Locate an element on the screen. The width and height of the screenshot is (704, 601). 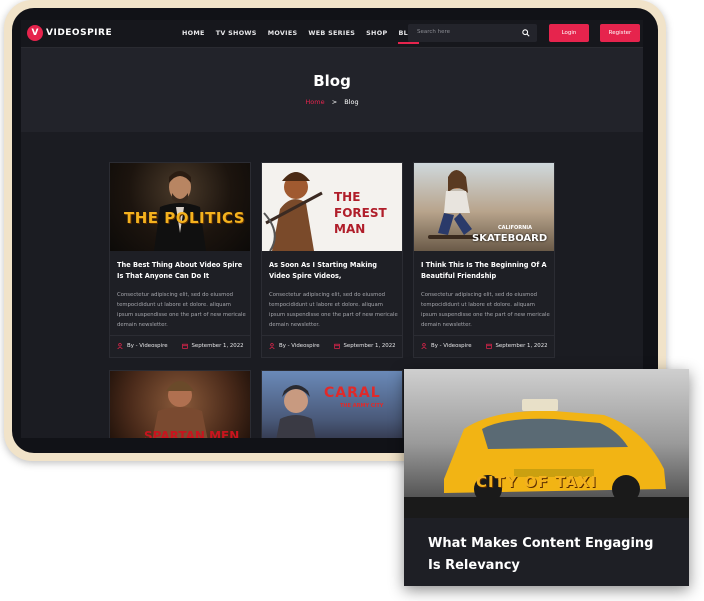
blog-card: SPARTAN MEN is located at coordinates (180, 404).